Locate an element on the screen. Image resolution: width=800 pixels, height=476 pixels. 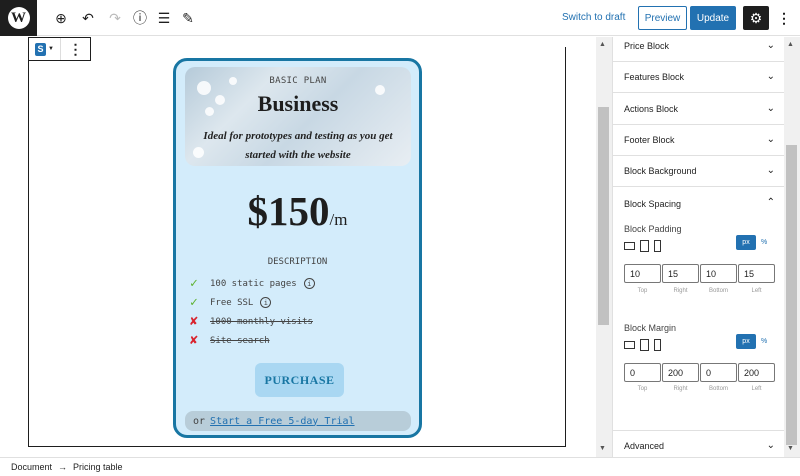
trial-link: Start a Free 5-day Trial is located at coordinates (282, 421).